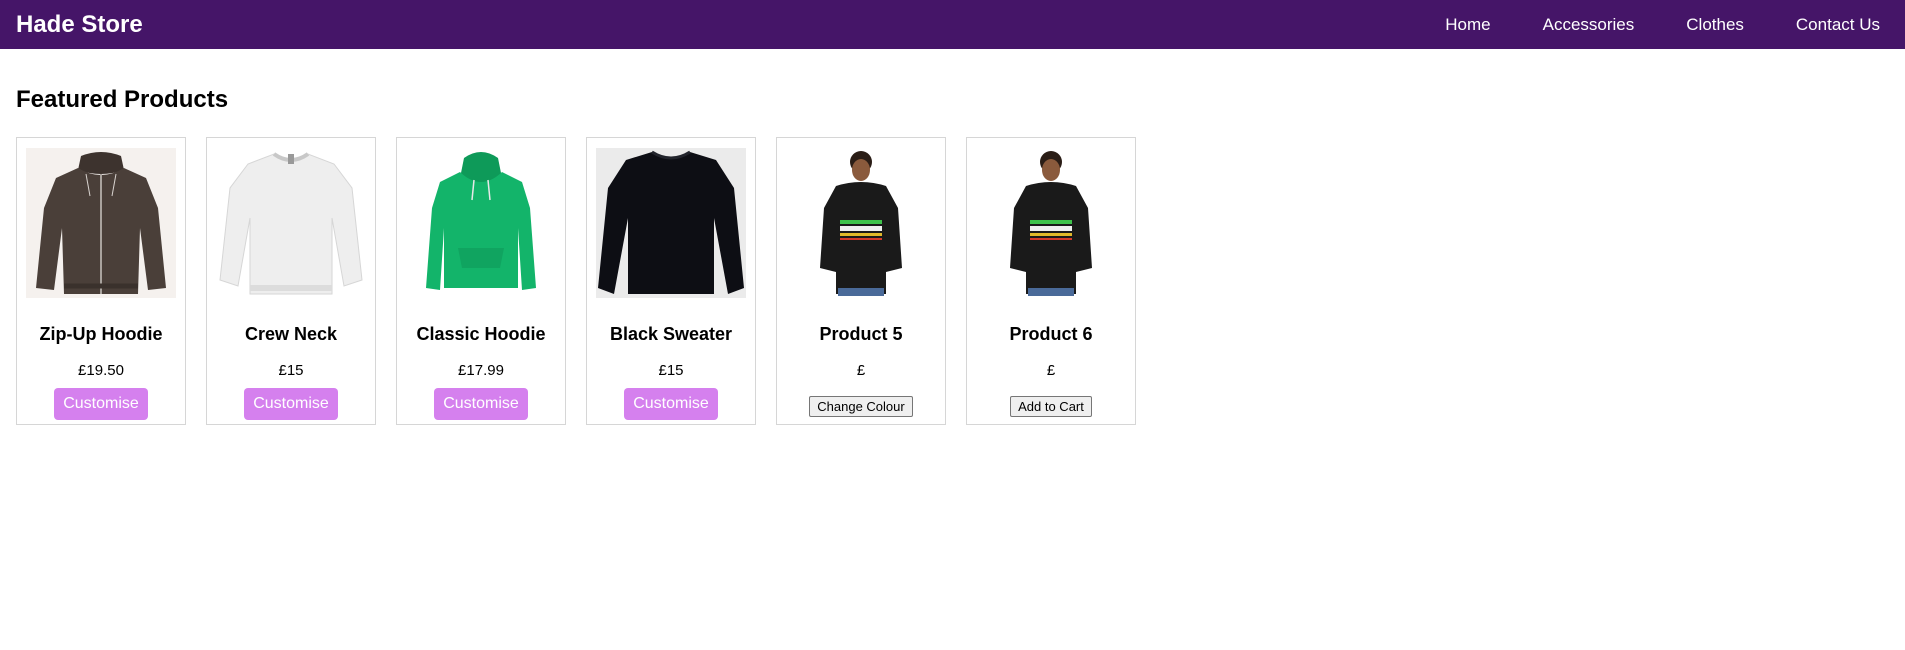 The width and height of the screenshot is (1905, 650). I want to click on nav-link-home: Home, so click(1467, 25).